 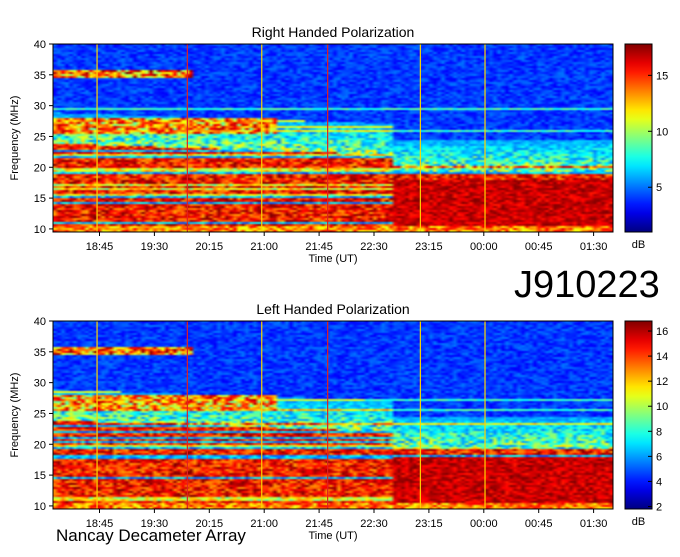 What do you see at coordinates (155, 247) in the screenshot?
I see `x-tick-label: 19:30` at bounding box center [155, 247].